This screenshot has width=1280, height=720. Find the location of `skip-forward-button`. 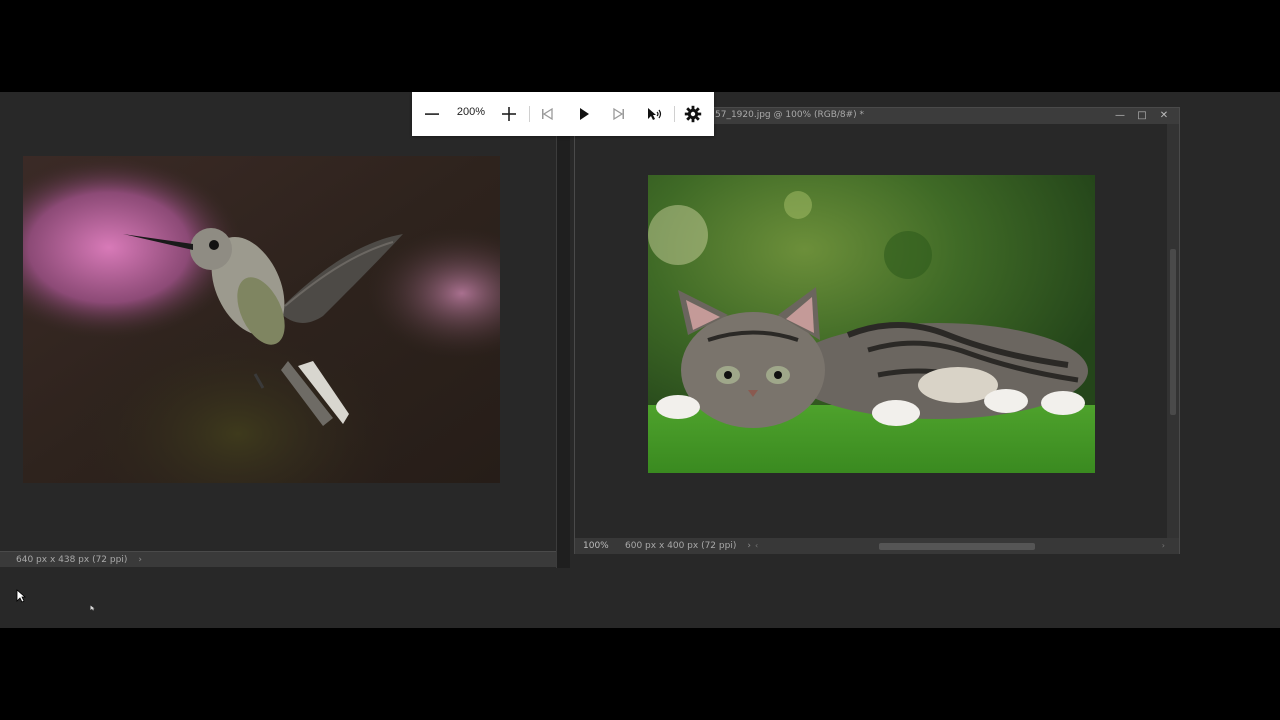

skip-forward-button is located at coordinates (619, 114).